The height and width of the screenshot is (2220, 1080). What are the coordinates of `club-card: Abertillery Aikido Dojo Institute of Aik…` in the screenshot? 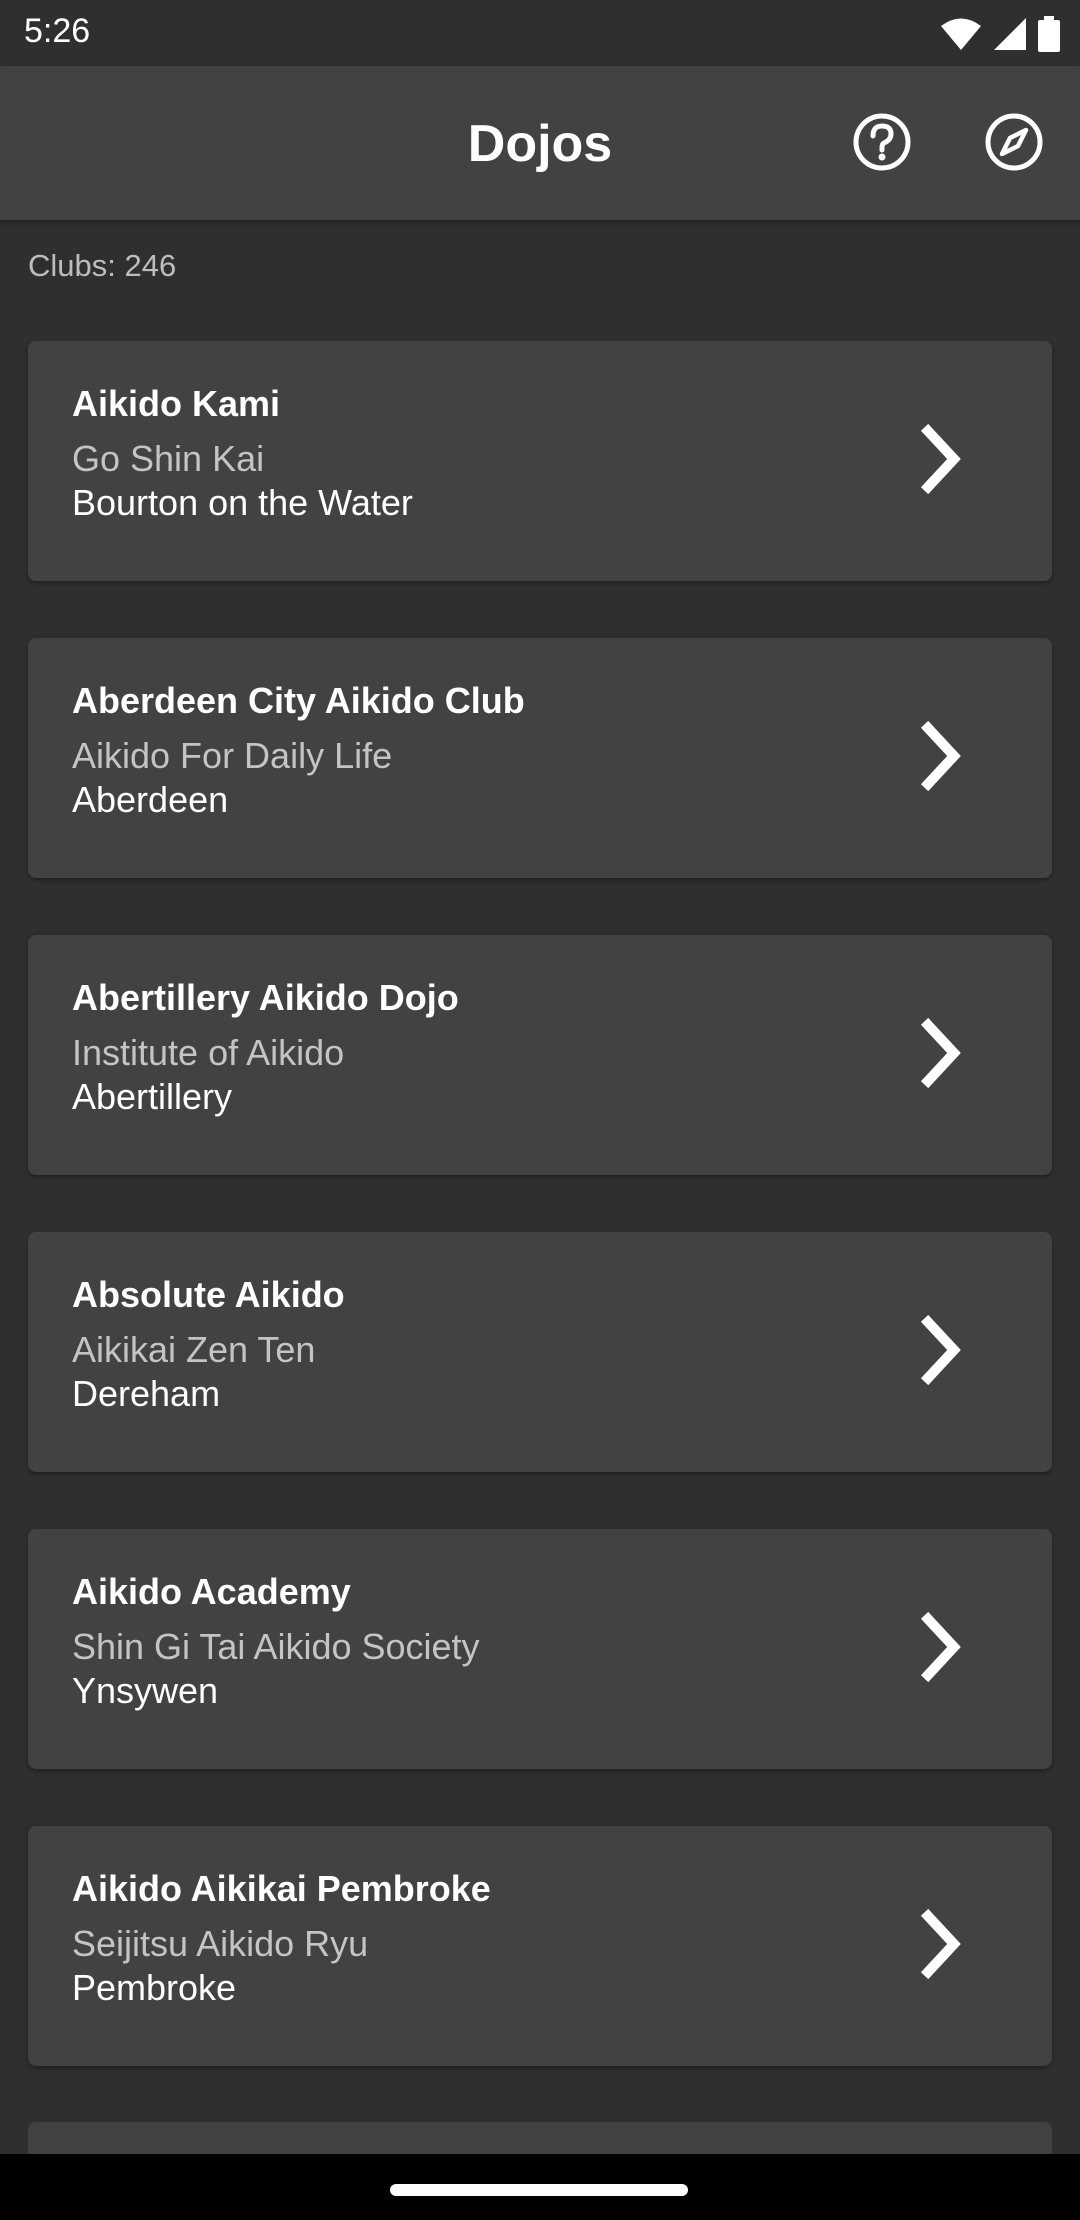 It's located at (540, 1055).